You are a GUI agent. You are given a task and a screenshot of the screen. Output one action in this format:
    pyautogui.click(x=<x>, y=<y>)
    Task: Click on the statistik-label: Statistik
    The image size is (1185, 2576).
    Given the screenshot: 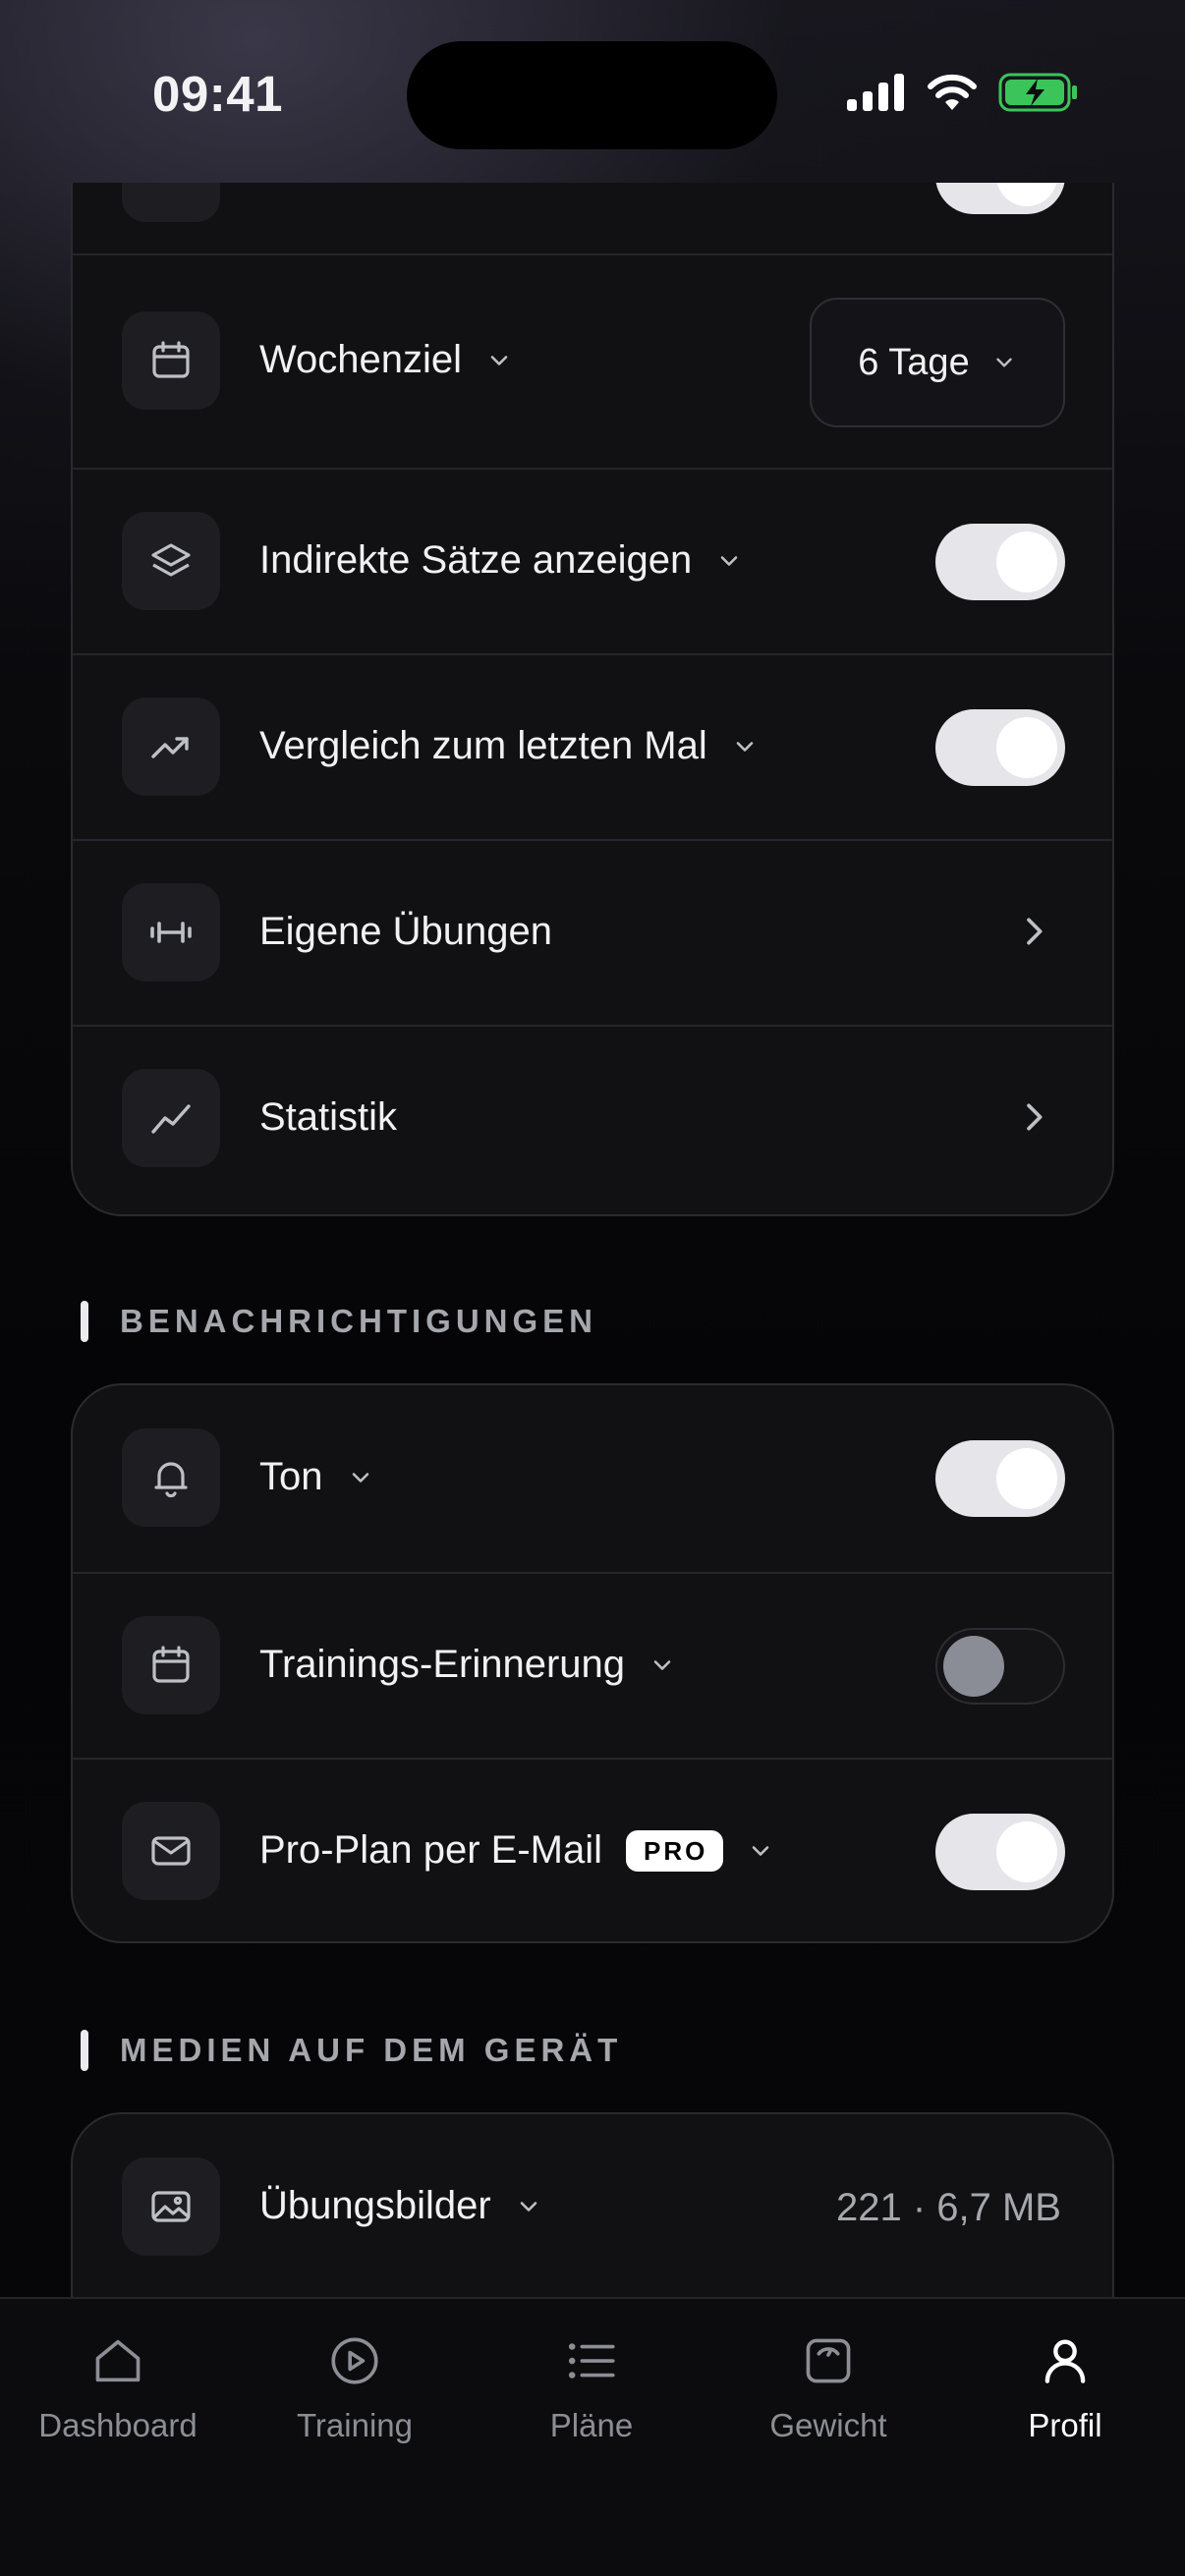 What is the action you would take?
    pyautogui.click(x=328, y=1117)
    